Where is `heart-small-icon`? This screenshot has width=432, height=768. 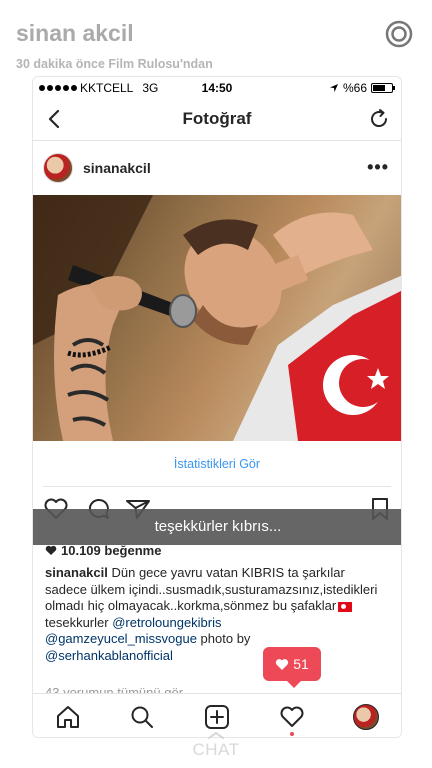 heart-small-icon is located at coordinates (51, 550).